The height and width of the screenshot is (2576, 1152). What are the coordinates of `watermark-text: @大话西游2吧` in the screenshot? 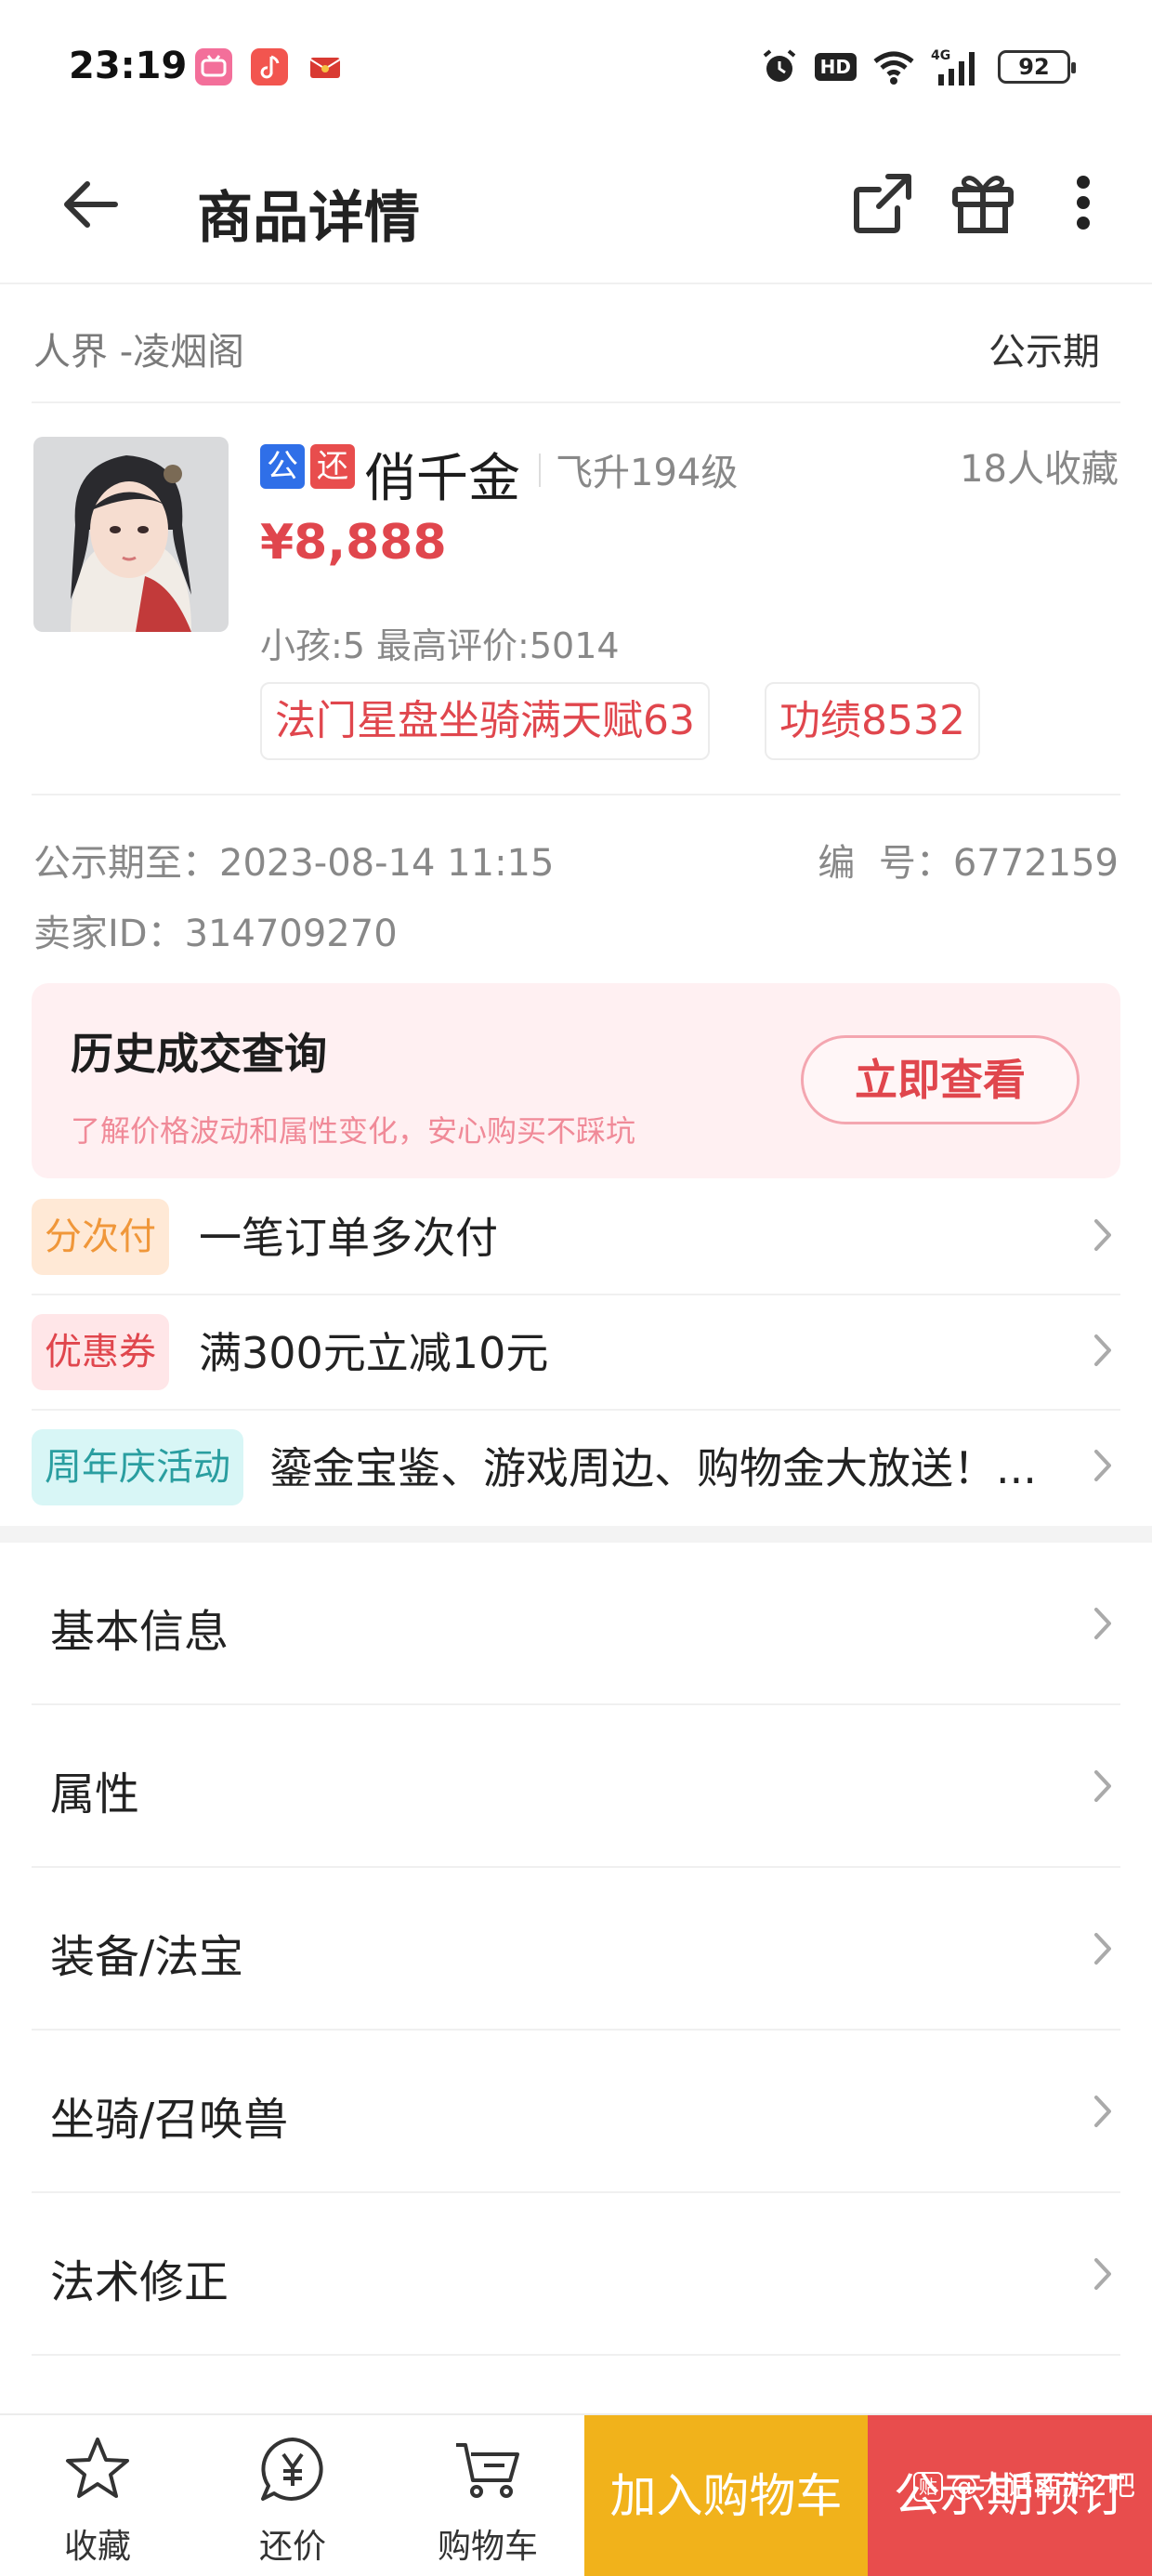 It's located at (1042, 2486).